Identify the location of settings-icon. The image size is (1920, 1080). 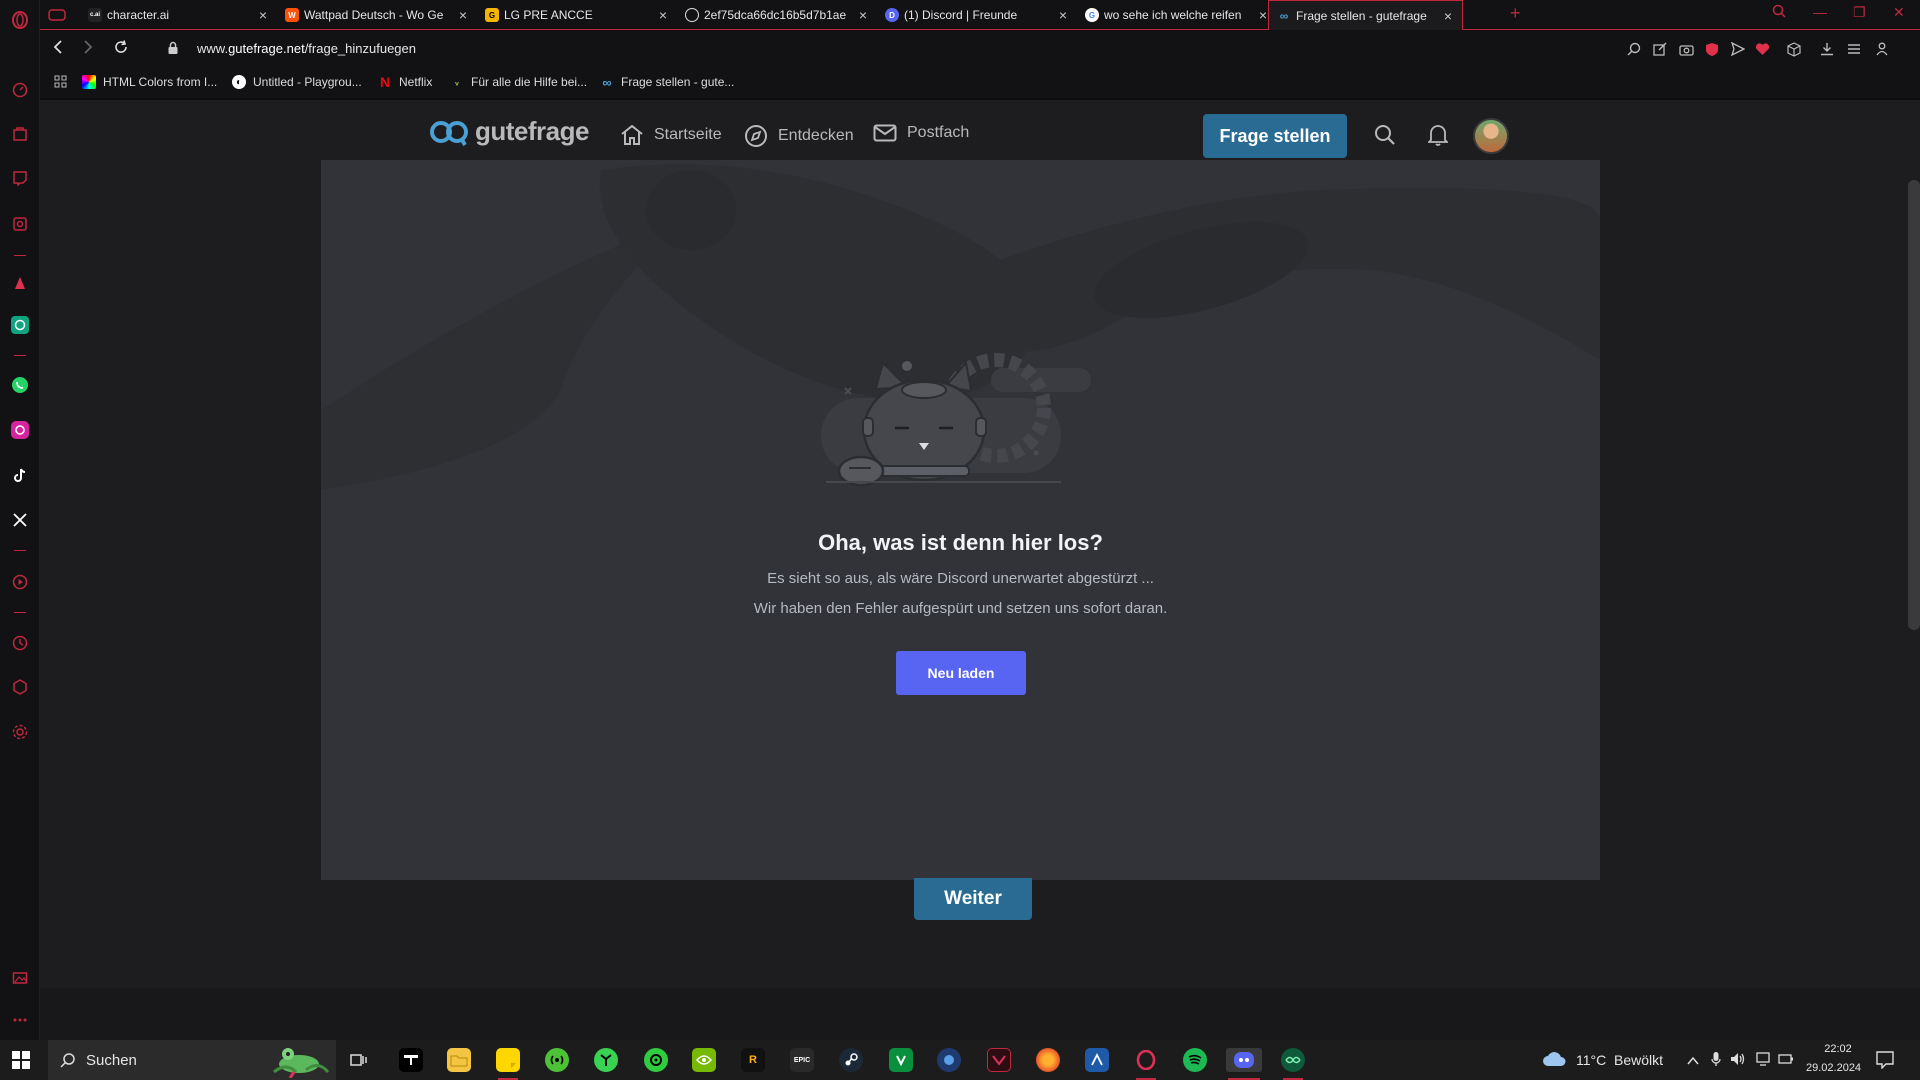
(20, 732).